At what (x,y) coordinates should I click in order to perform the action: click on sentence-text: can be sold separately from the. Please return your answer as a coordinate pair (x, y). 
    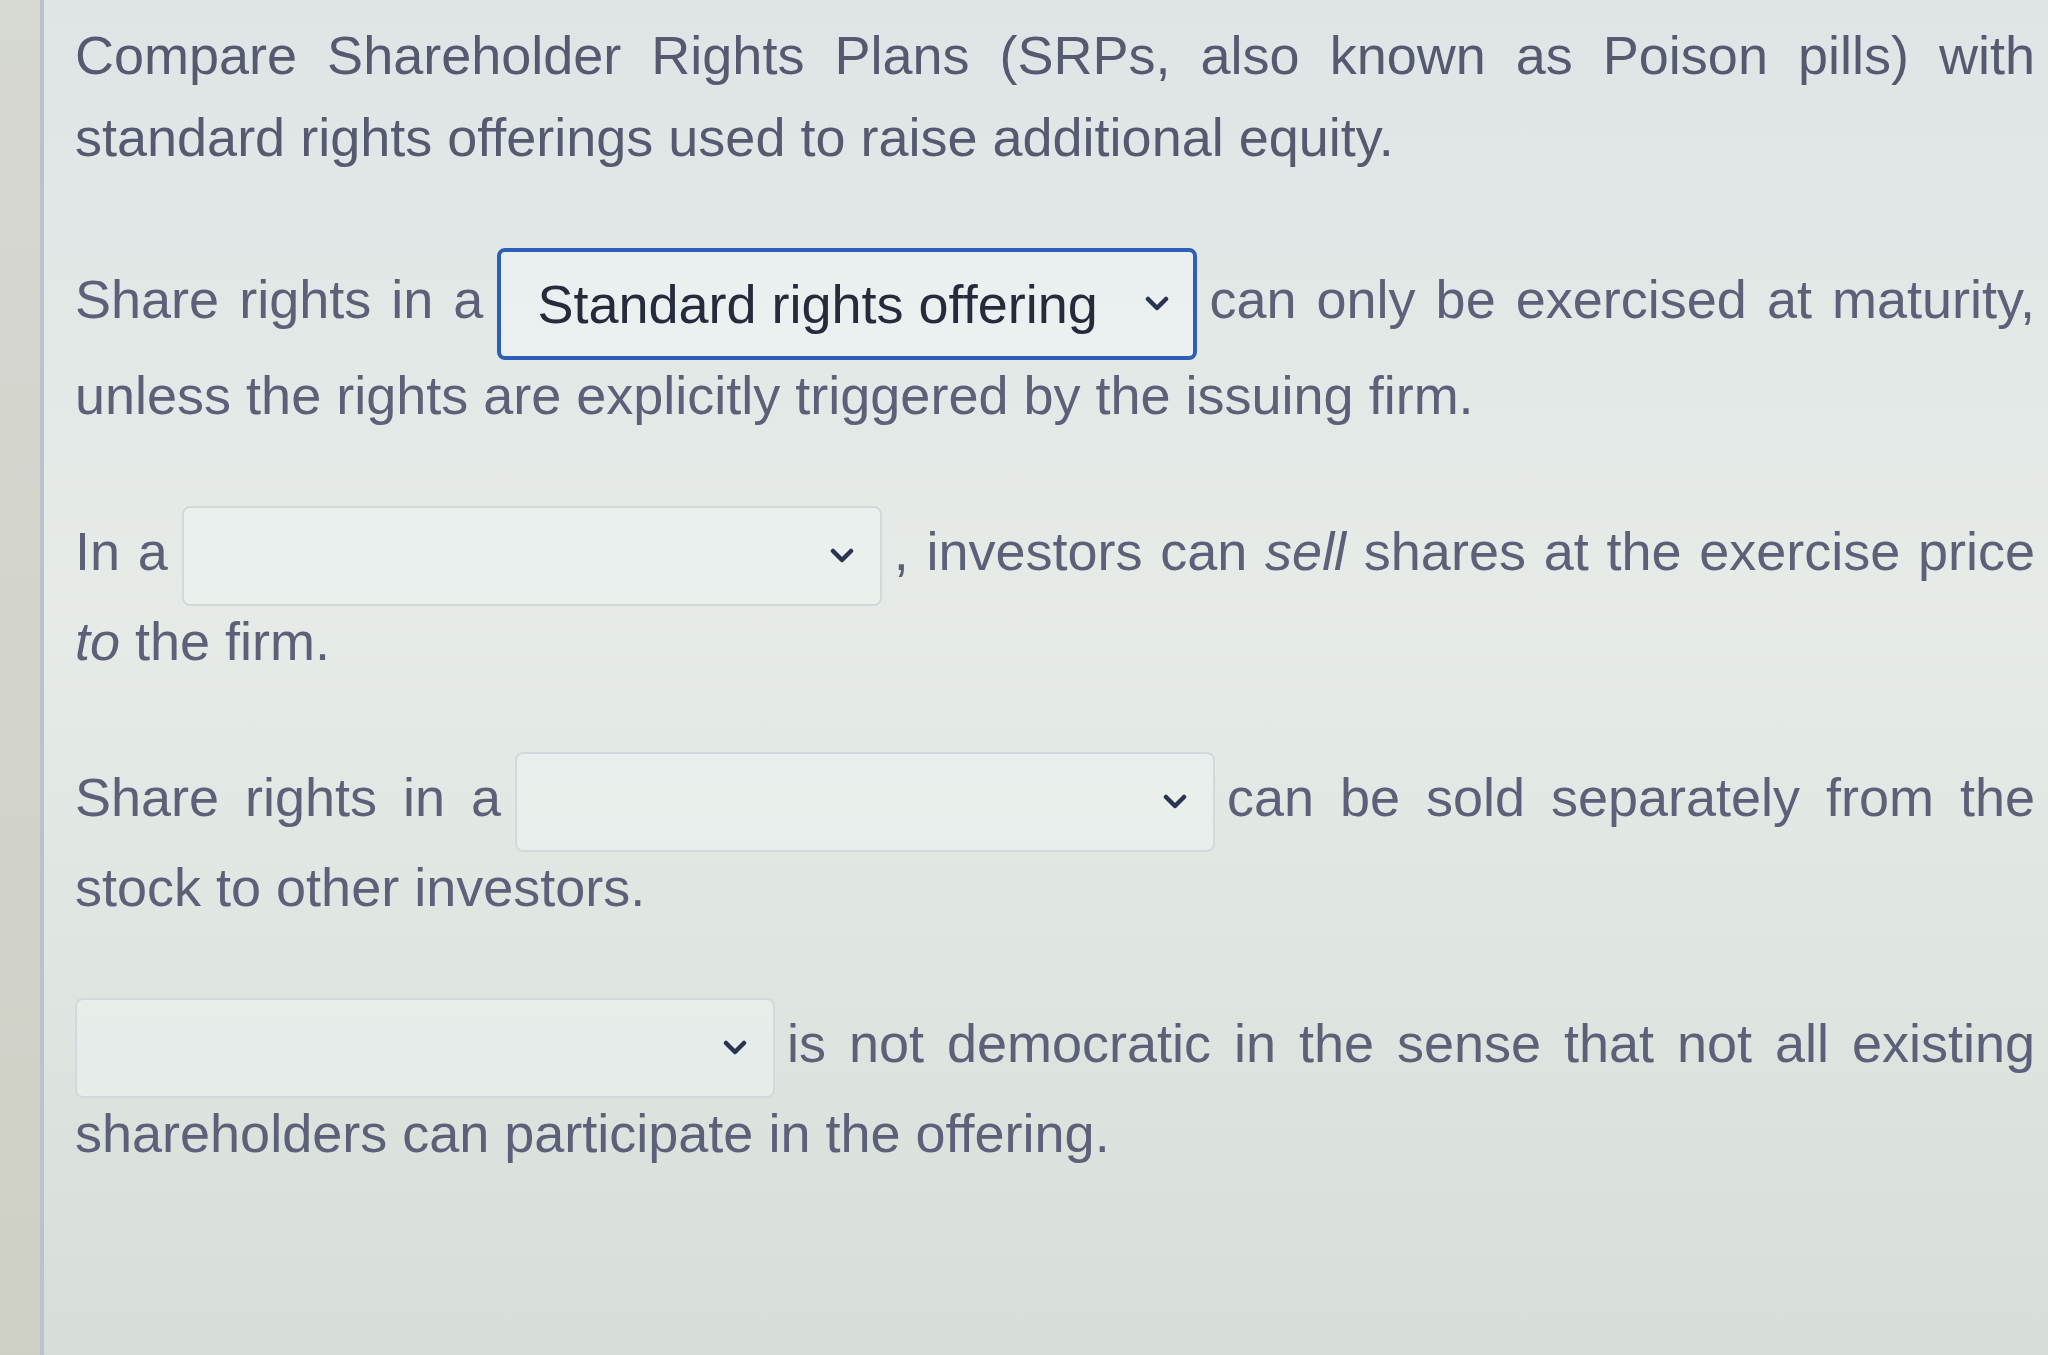
    Looking at the image, I should click on (1631, 797).